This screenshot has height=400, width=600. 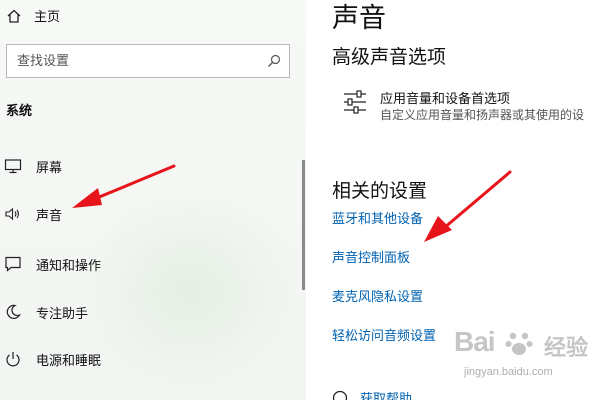 I want to click on link-ease-of-access-audio: 轻松访问音频设置, so click(x=384, y=334).